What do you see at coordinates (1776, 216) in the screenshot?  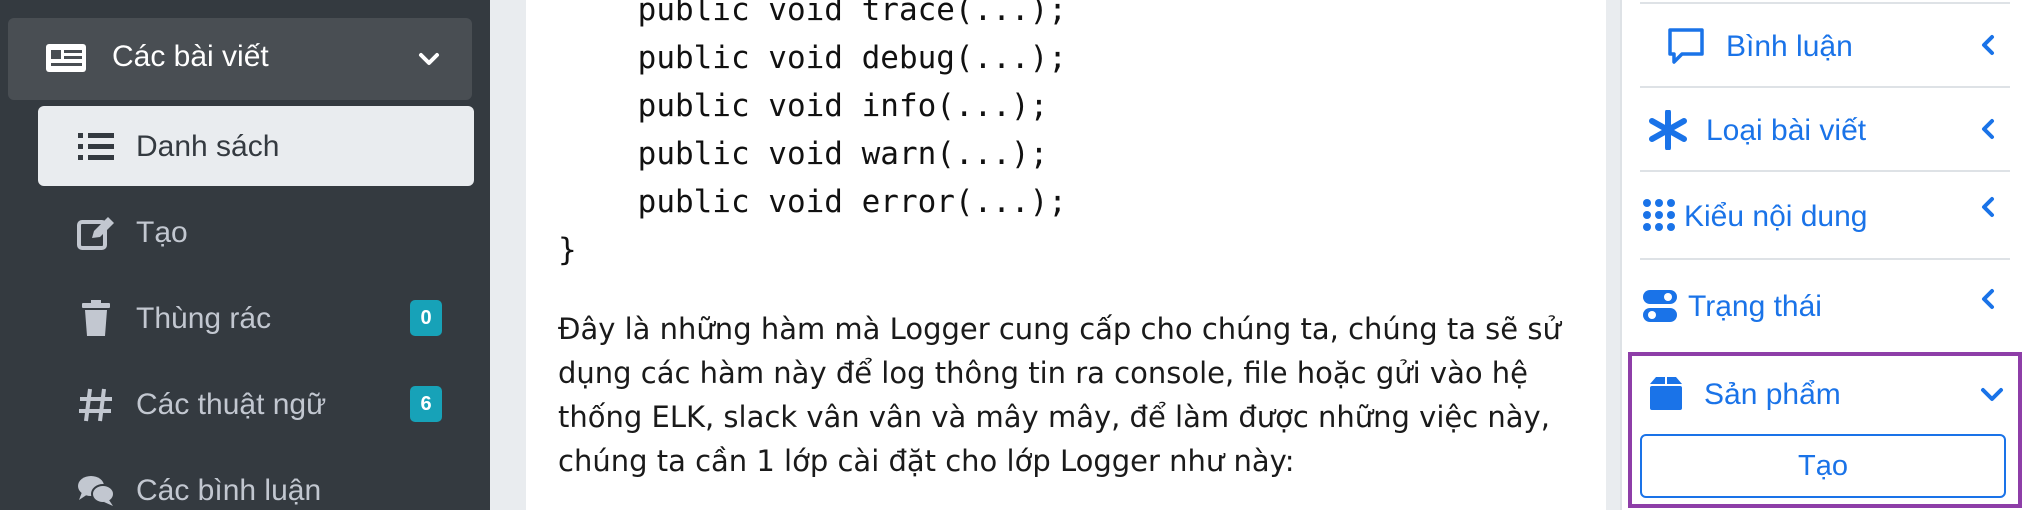 I see `panel-item-label: Kiểu nội dung` at bounding box center [1776, 216].